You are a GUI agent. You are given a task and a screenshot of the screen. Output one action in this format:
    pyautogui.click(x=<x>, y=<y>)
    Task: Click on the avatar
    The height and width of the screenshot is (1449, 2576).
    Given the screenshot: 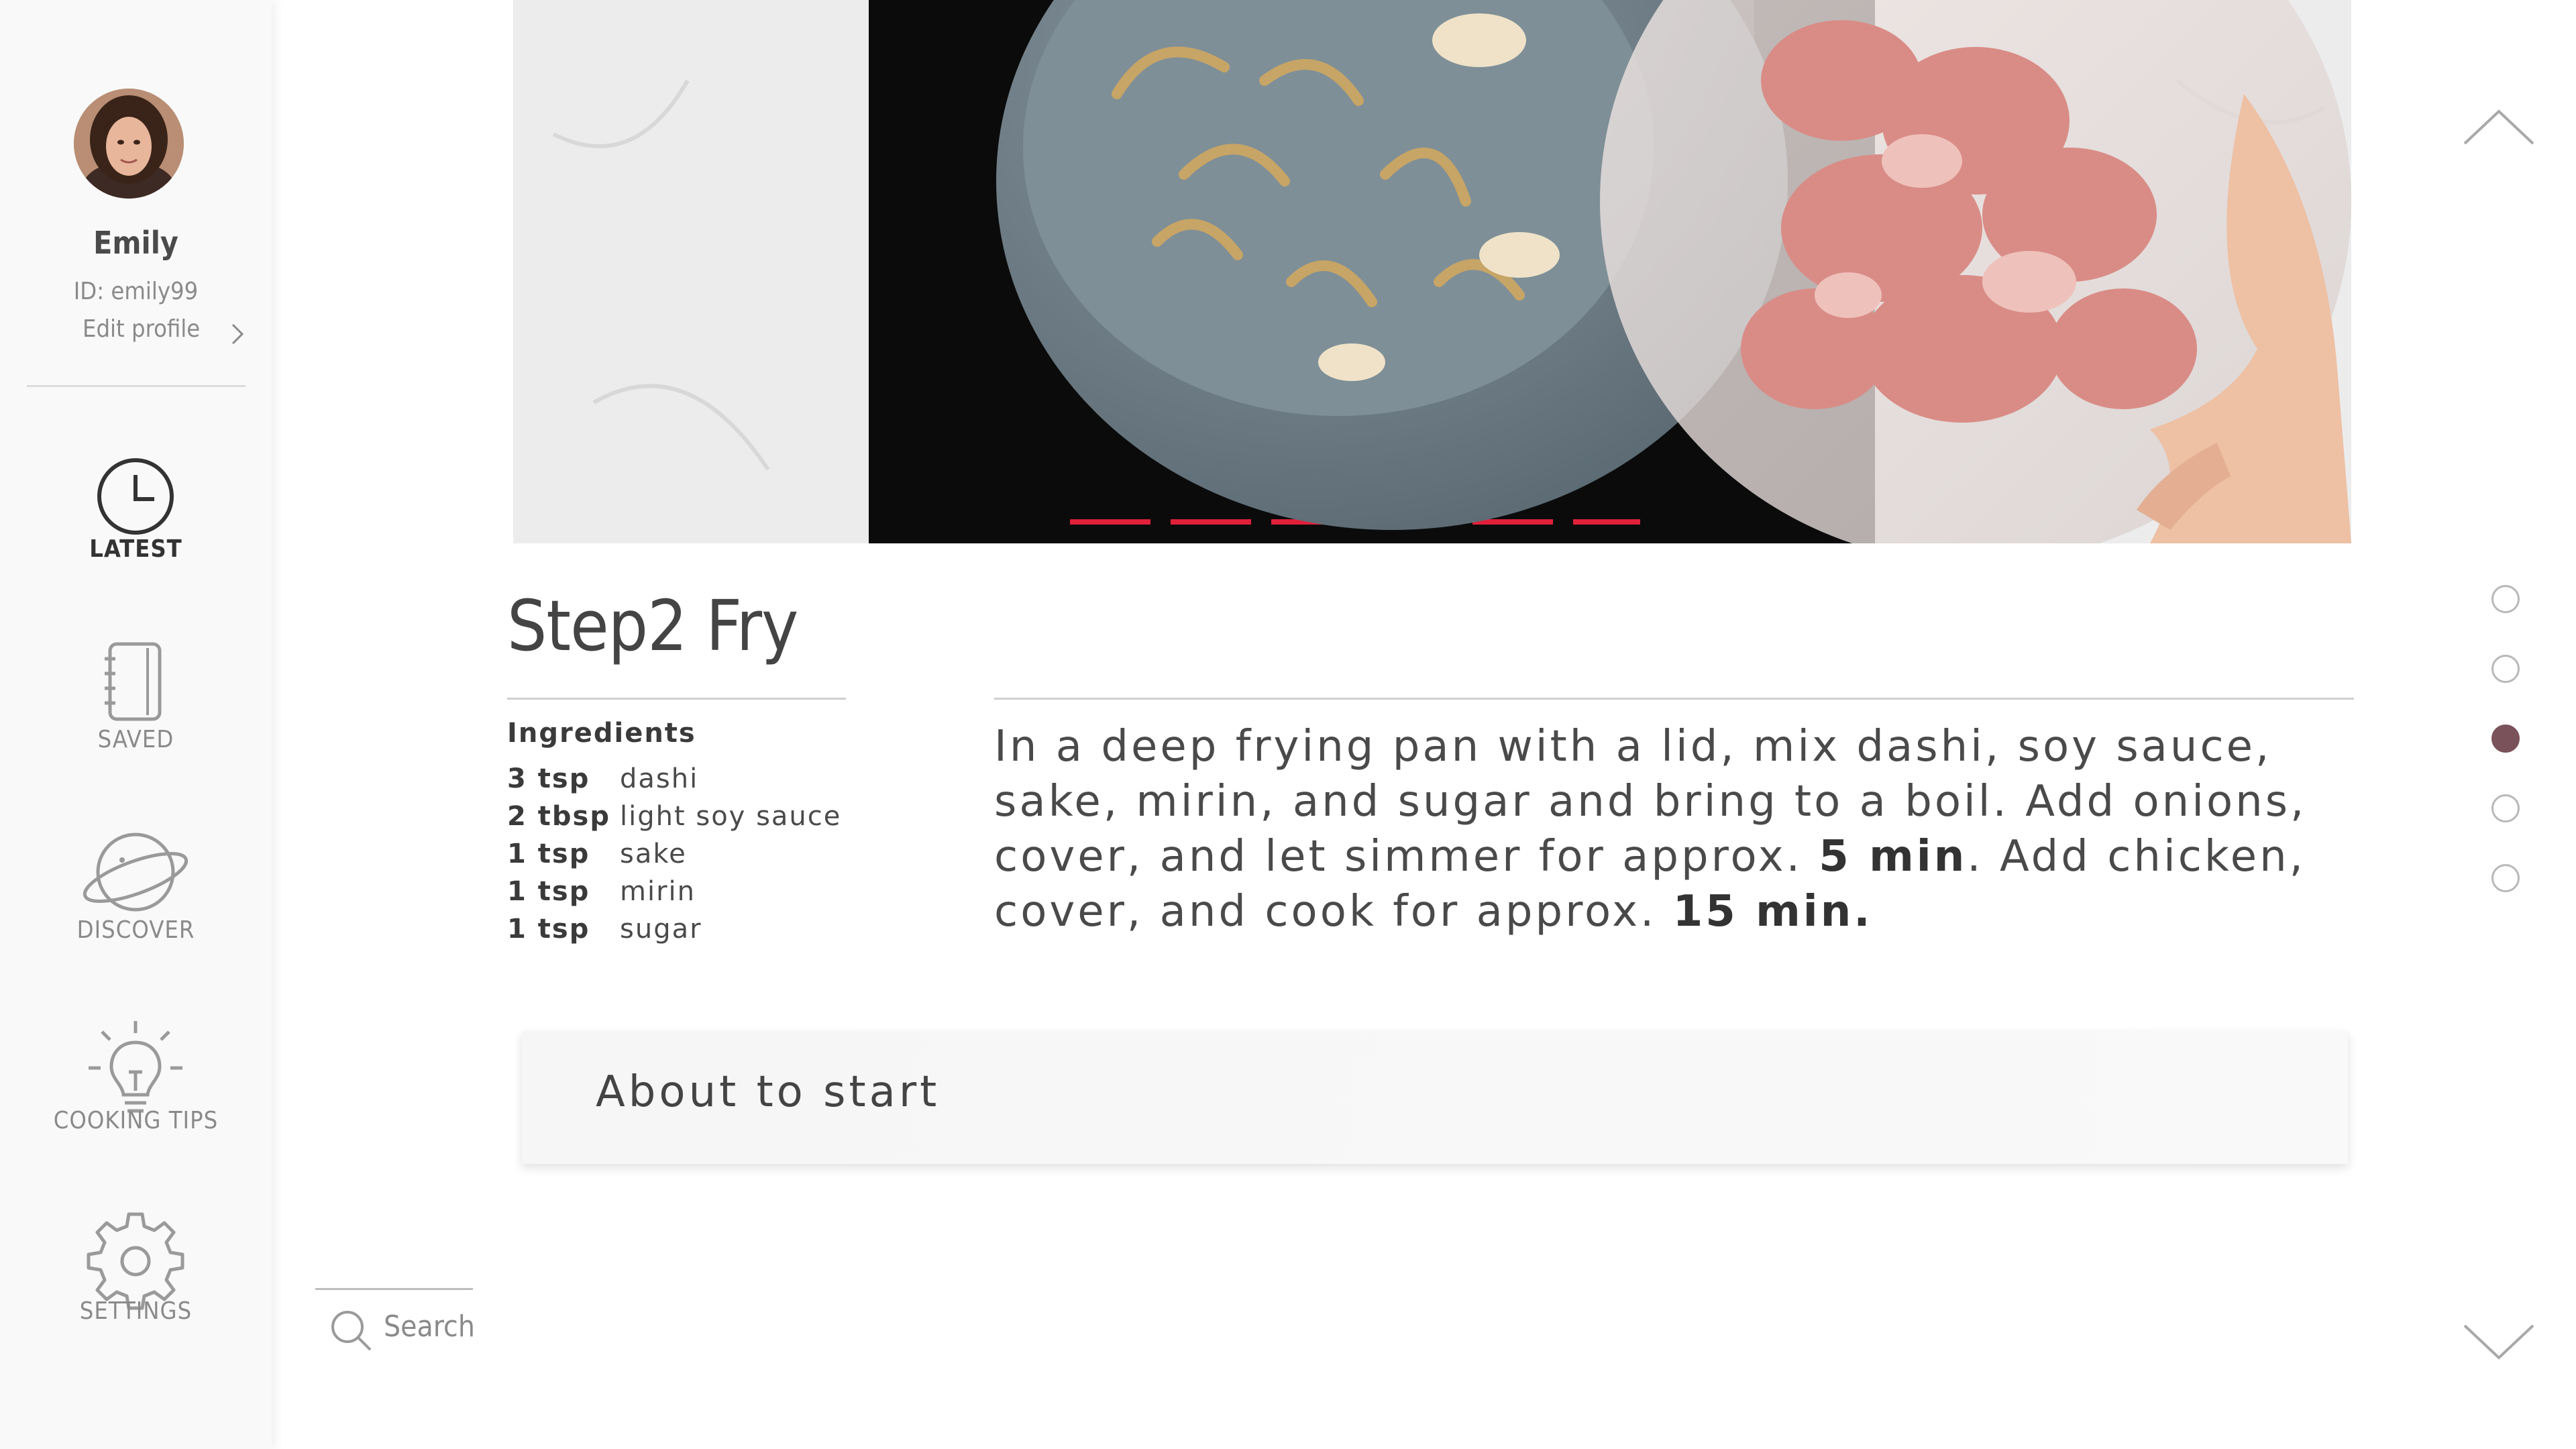 What is the action you would take?
    pyautogui.click(x=129, y=144)
    